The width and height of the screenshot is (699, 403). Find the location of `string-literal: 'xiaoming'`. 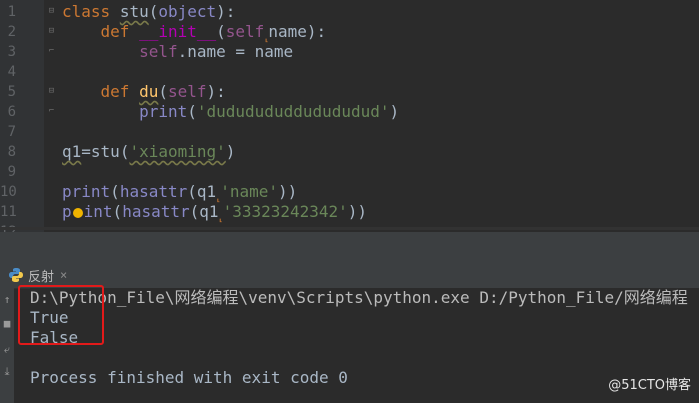

string-literal: 'xiaoming' is located at coordinates (177, 151).